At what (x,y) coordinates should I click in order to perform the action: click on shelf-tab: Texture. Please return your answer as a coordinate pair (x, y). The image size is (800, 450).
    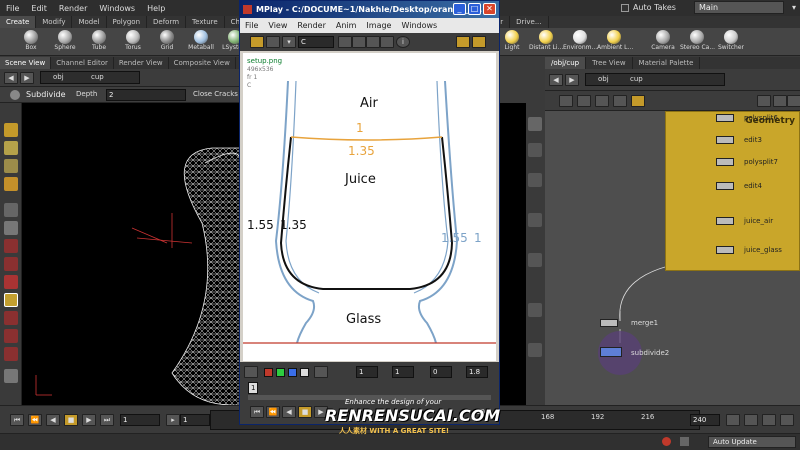
    Looking at the image, I should click on (205, 22).